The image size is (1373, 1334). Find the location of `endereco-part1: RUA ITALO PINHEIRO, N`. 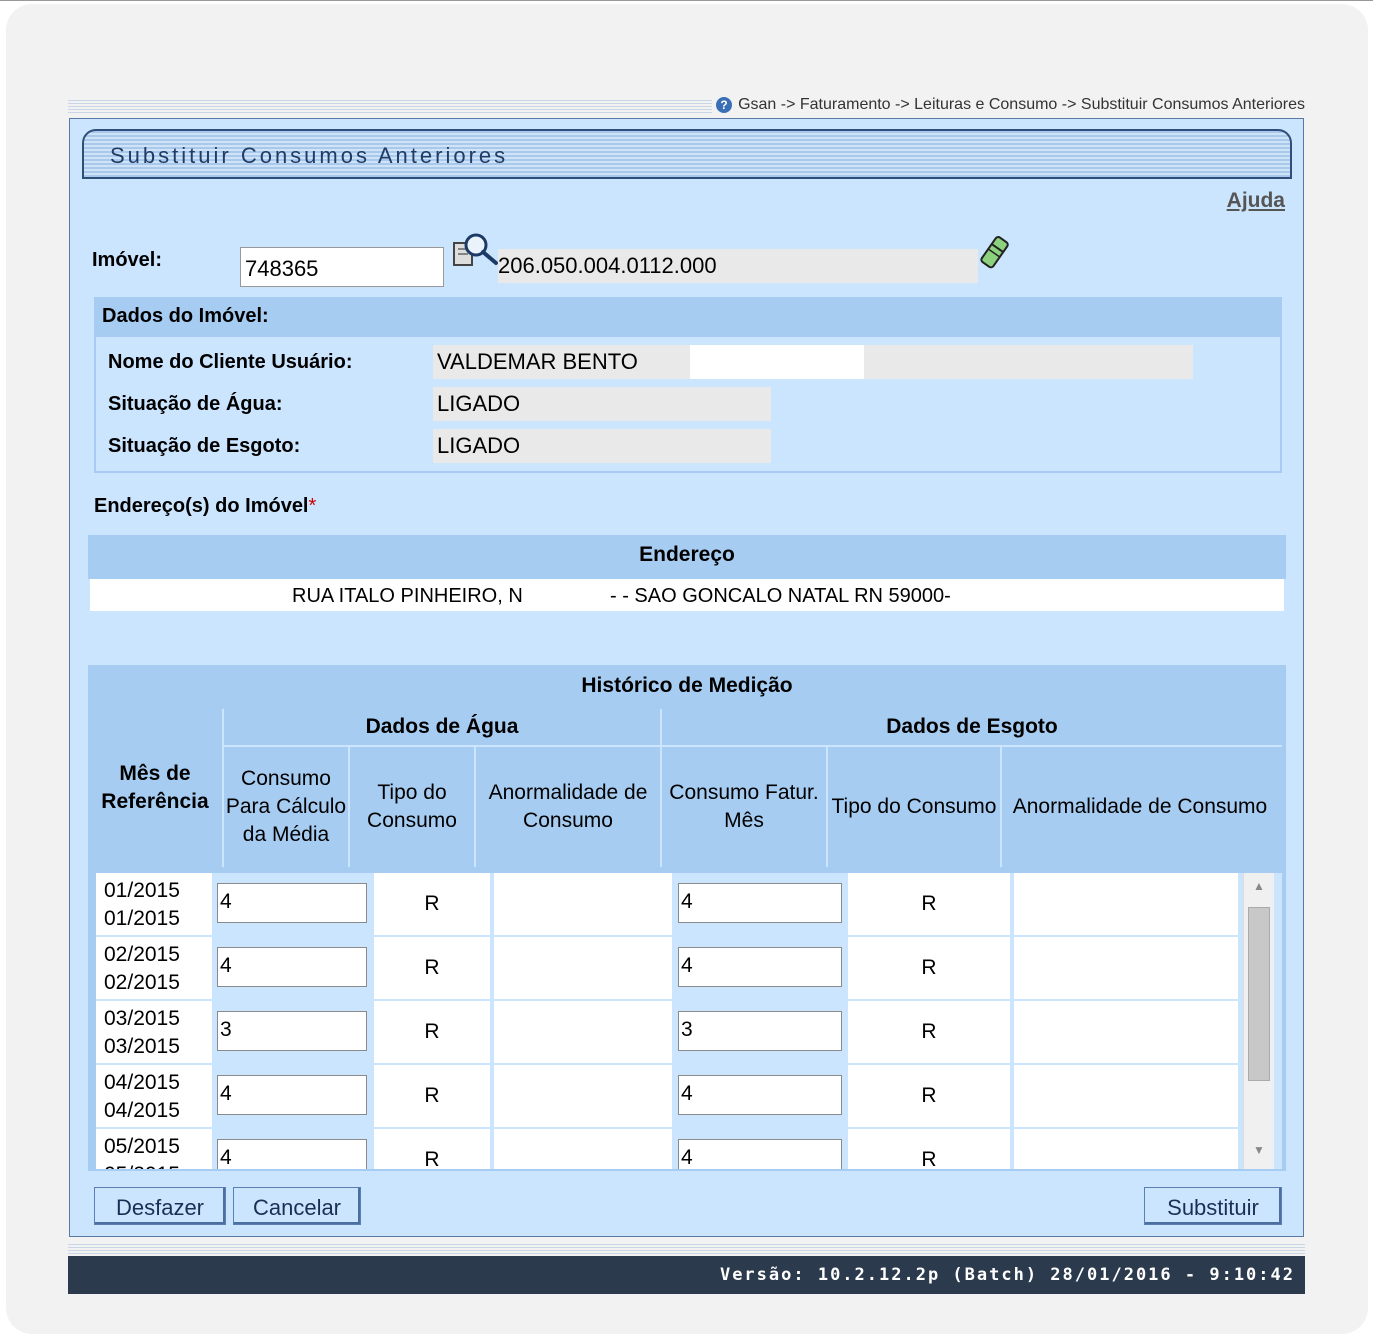

endereco-part1: RUA ITALO PINHEIRO, N is located at coordinates (407, 596).